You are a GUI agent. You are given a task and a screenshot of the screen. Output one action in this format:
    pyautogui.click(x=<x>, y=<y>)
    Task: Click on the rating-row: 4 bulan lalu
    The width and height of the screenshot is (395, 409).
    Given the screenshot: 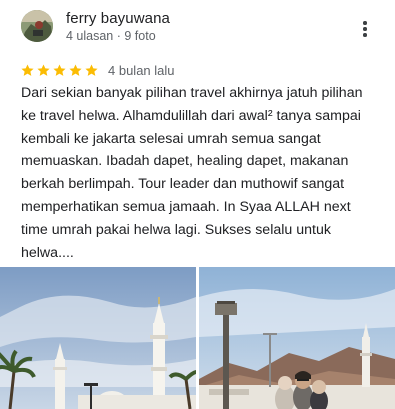 What is the action you would take?
    pyautogui.click(x=97, y=70)
    